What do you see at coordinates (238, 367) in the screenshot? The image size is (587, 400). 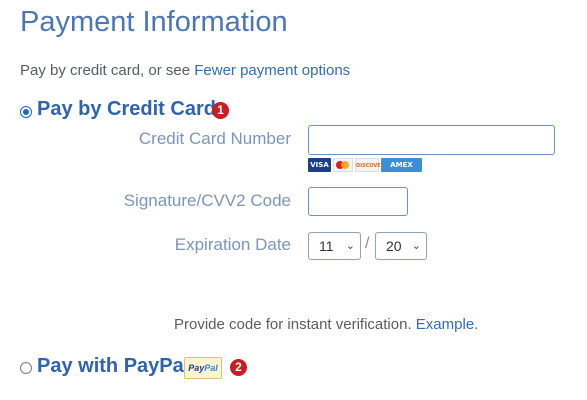 I see `step-badge-2: 2` at bounding box center [238, 367].